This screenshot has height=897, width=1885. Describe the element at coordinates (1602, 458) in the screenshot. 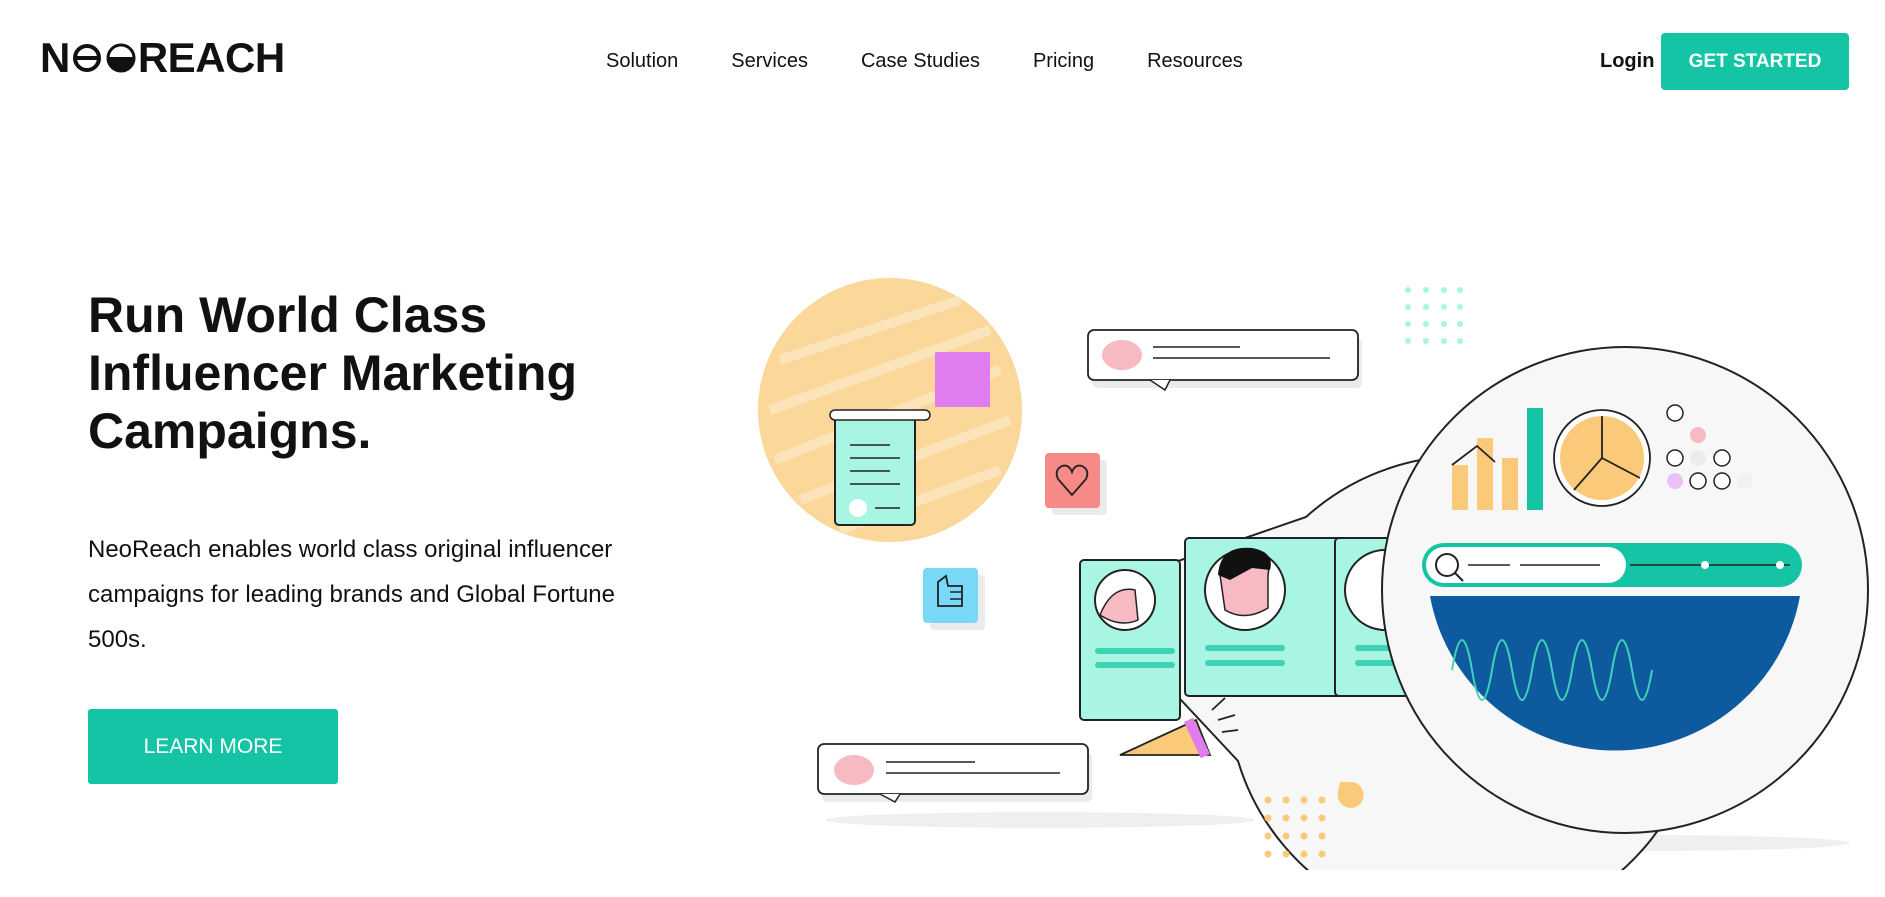

I see `pie-chart-icon` at that location.